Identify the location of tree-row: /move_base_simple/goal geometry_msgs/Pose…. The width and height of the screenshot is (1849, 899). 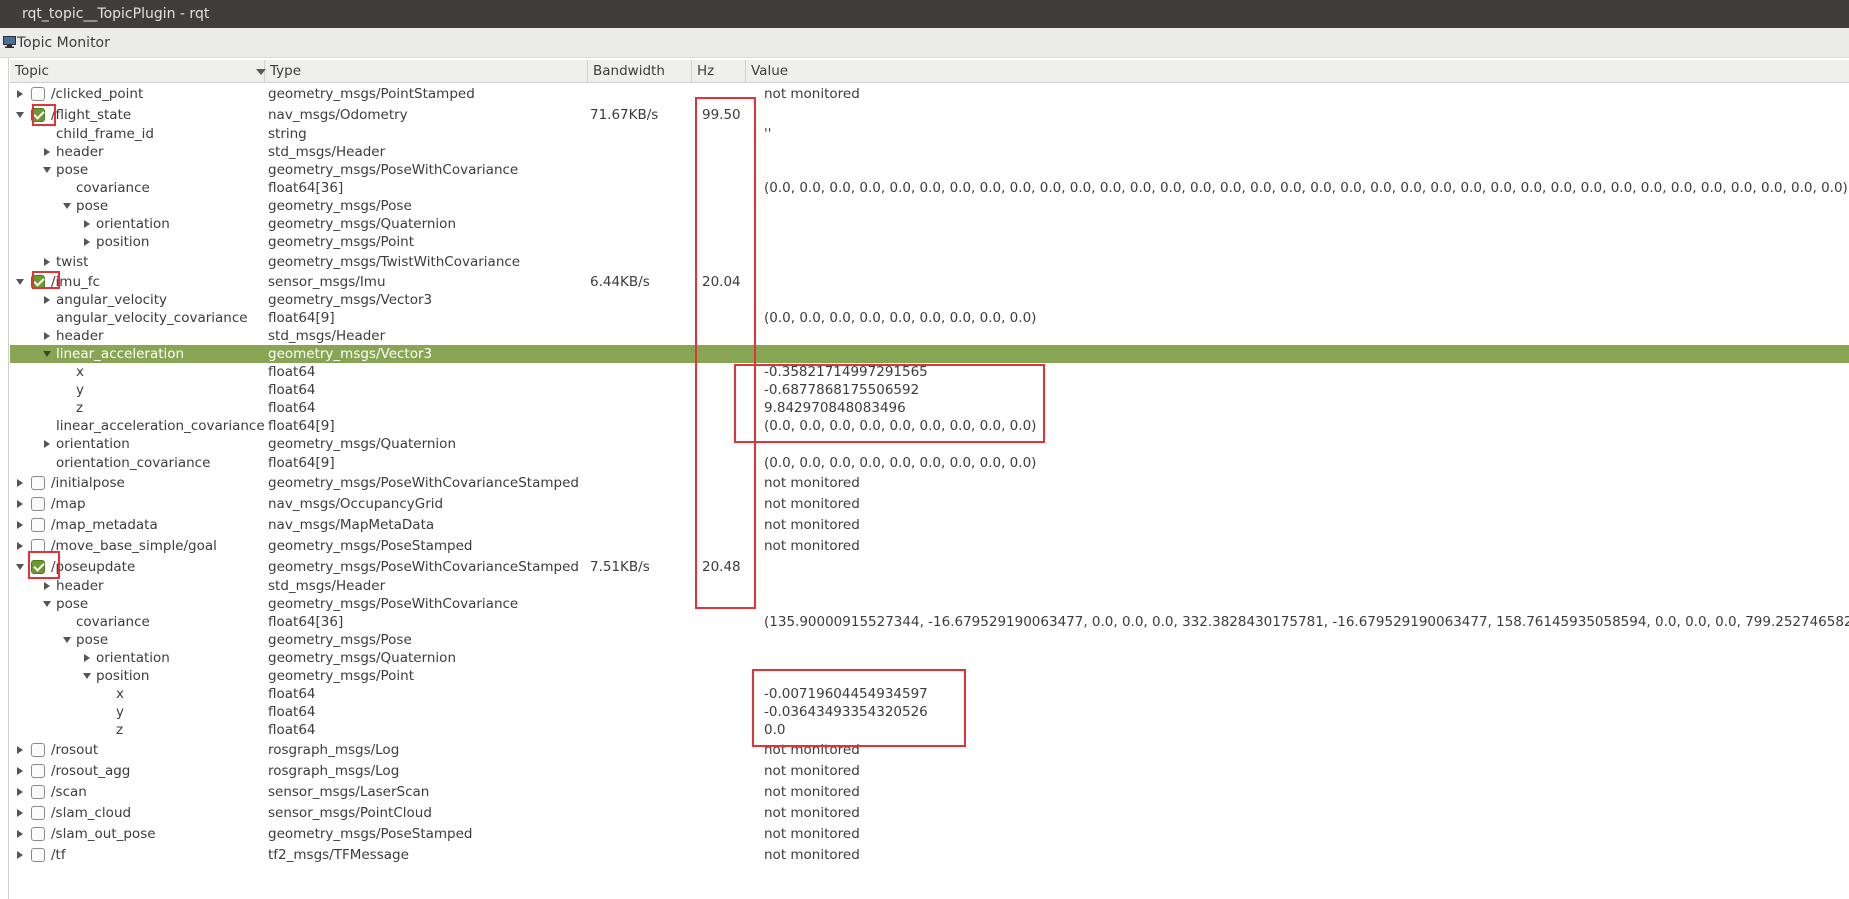
(929, 545).